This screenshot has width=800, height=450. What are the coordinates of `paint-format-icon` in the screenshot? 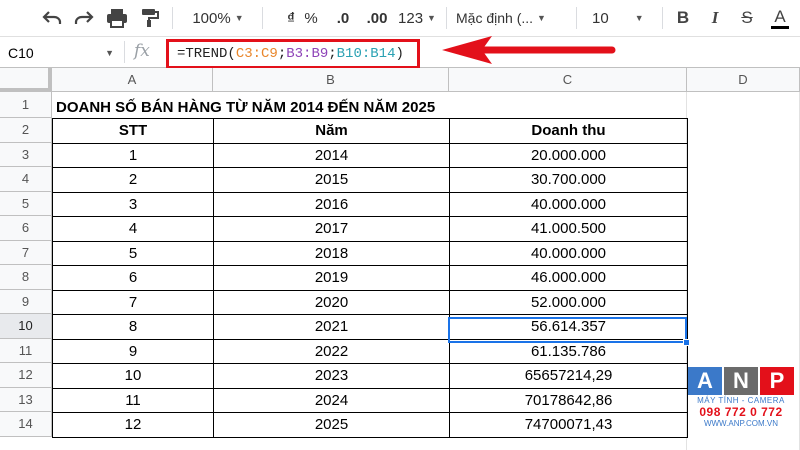 It's located at (150, 18).